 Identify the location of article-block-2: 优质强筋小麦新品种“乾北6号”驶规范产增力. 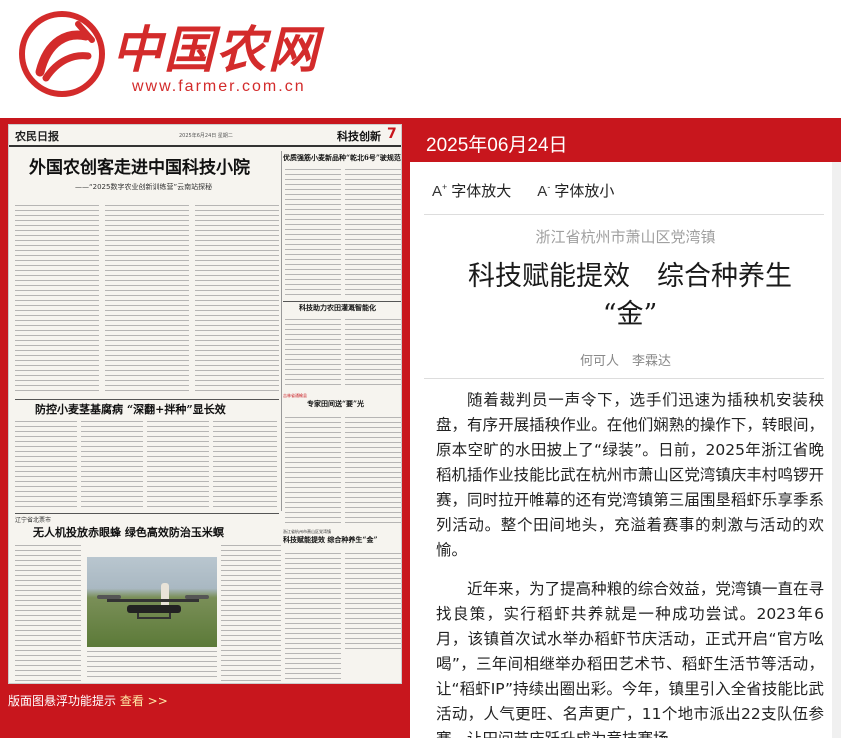
(342, 160).